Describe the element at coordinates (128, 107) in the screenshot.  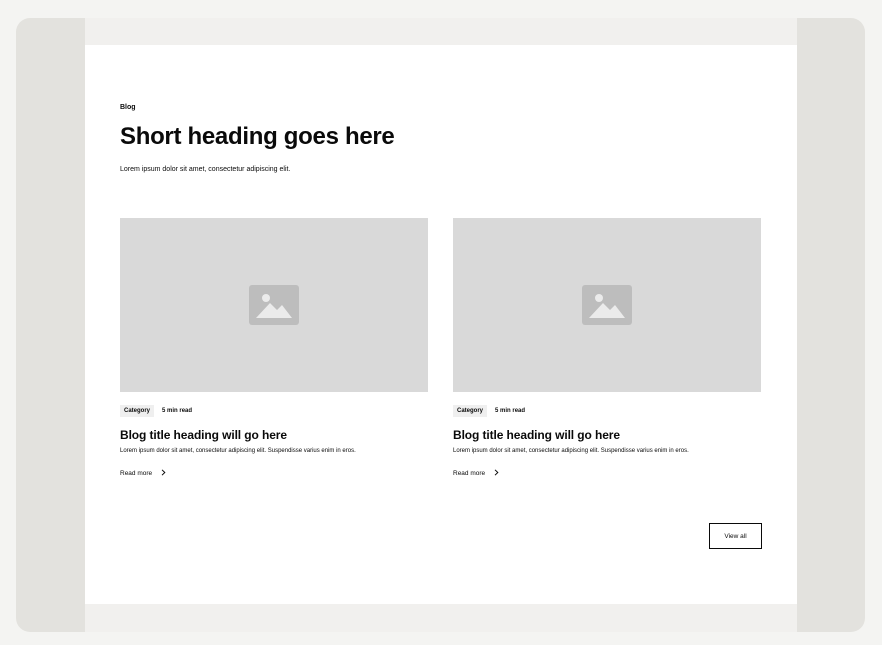
I see `section-tagline: Blog` at that location.